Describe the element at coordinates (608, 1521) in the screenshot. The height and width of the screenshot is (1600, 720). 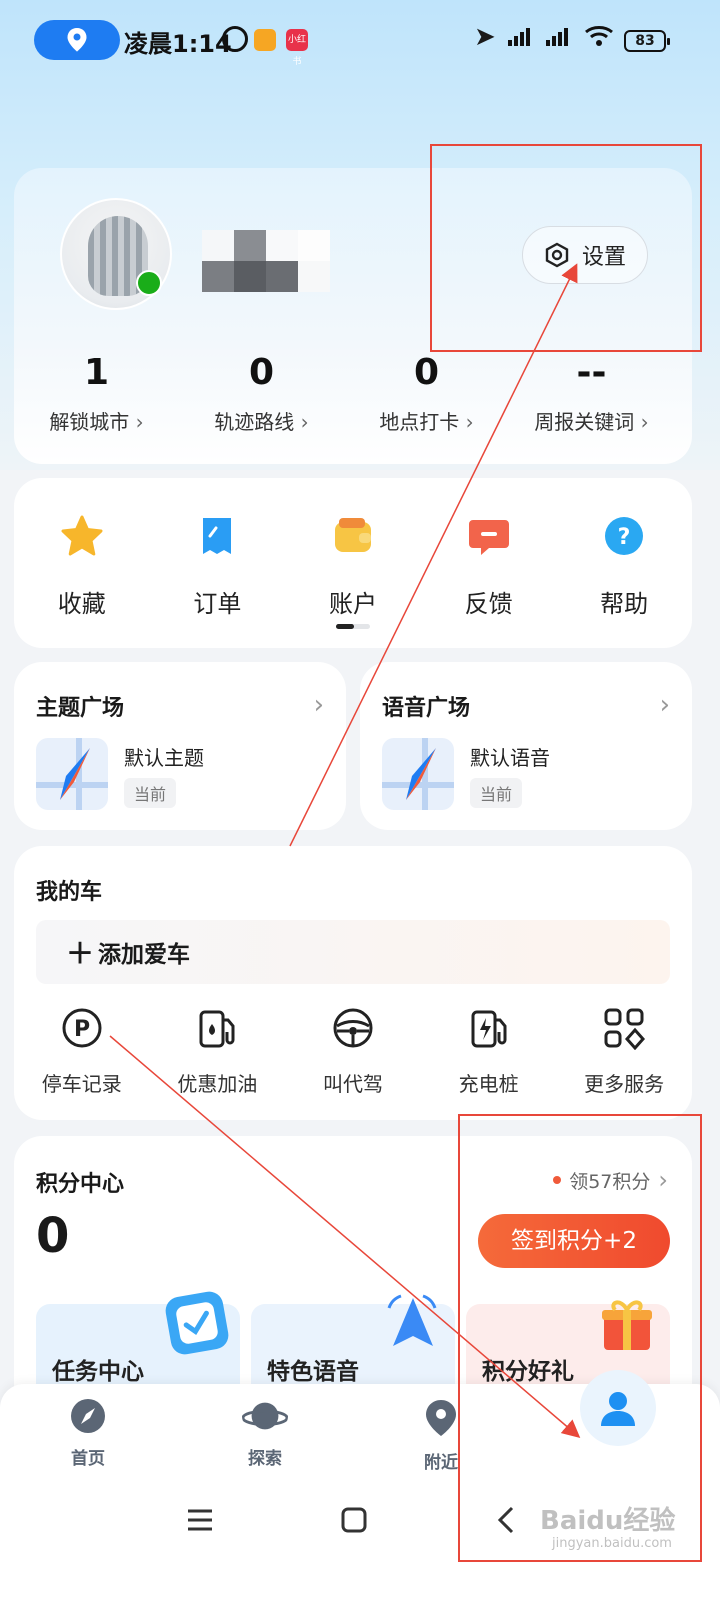
I see `baidu-watermark: Baidu经验` at that location.